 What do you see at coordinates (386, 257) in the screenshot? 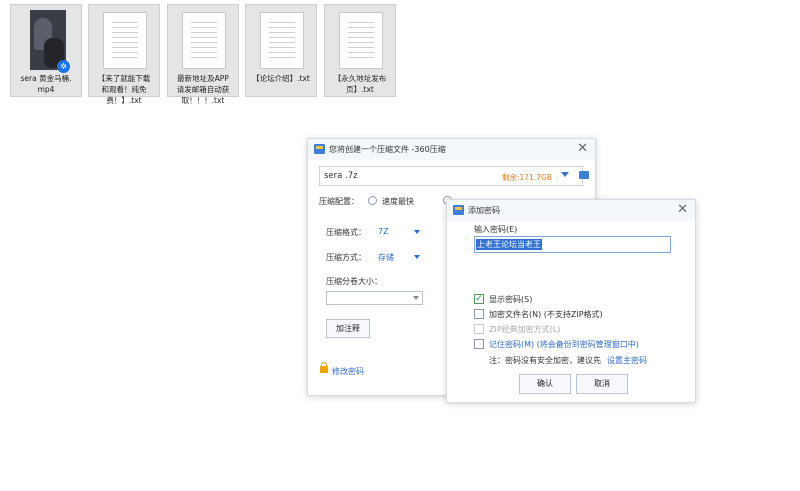
I see `method-select: 存储` at bounding box center [386, 257].